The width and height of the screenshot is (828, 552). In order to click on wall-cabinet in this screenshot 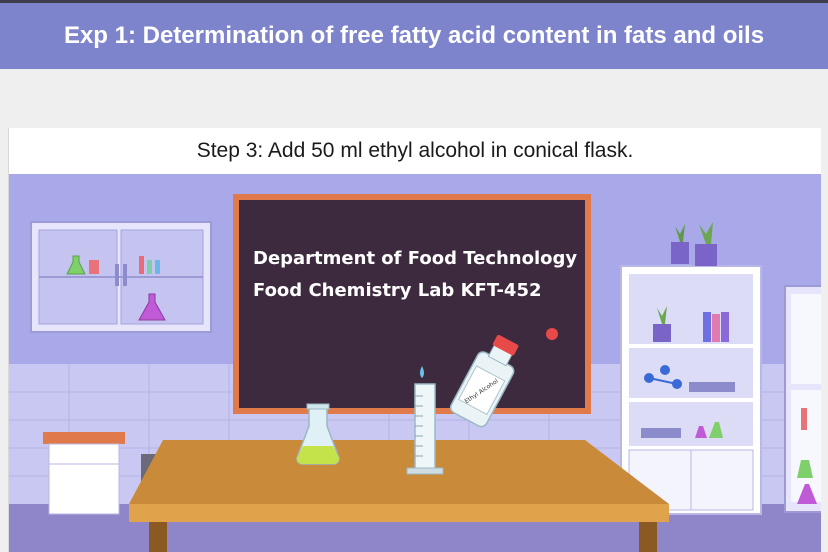, I will do `click(121, 277)`.